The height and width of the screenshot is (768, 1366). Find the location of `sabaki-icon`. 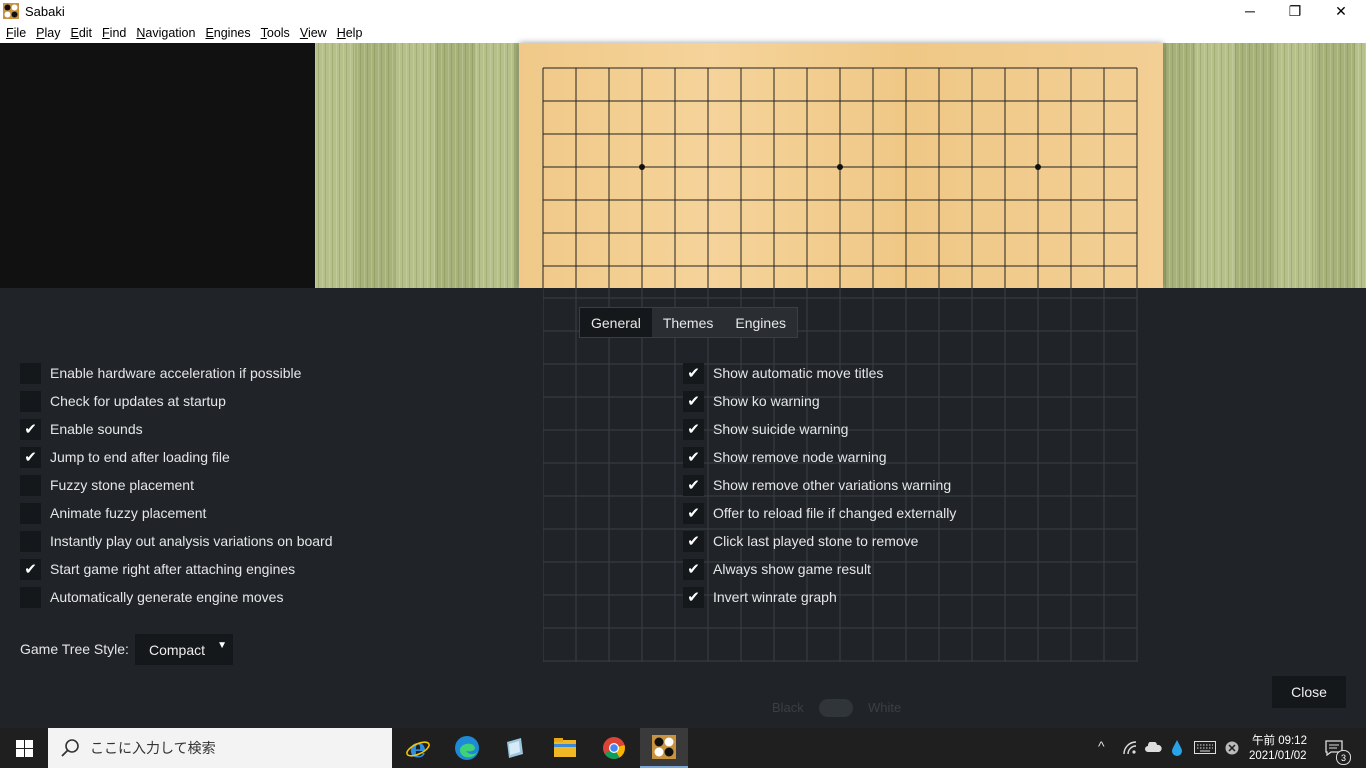

sabaki-icon is located at coordinates (664, 747).